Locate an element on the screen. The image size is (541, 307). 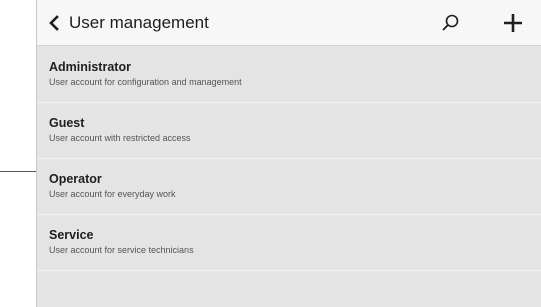
plus-icon is located at coordinates (513, 23).